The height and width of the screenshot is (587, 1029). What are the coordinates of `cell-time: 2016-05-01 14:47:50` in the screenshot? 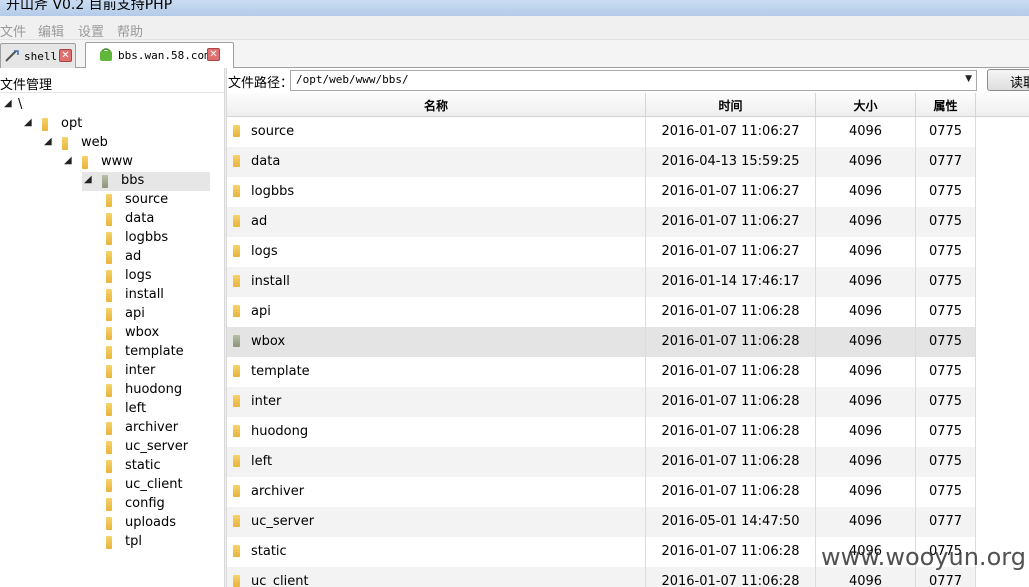 It's located at (731, 522).